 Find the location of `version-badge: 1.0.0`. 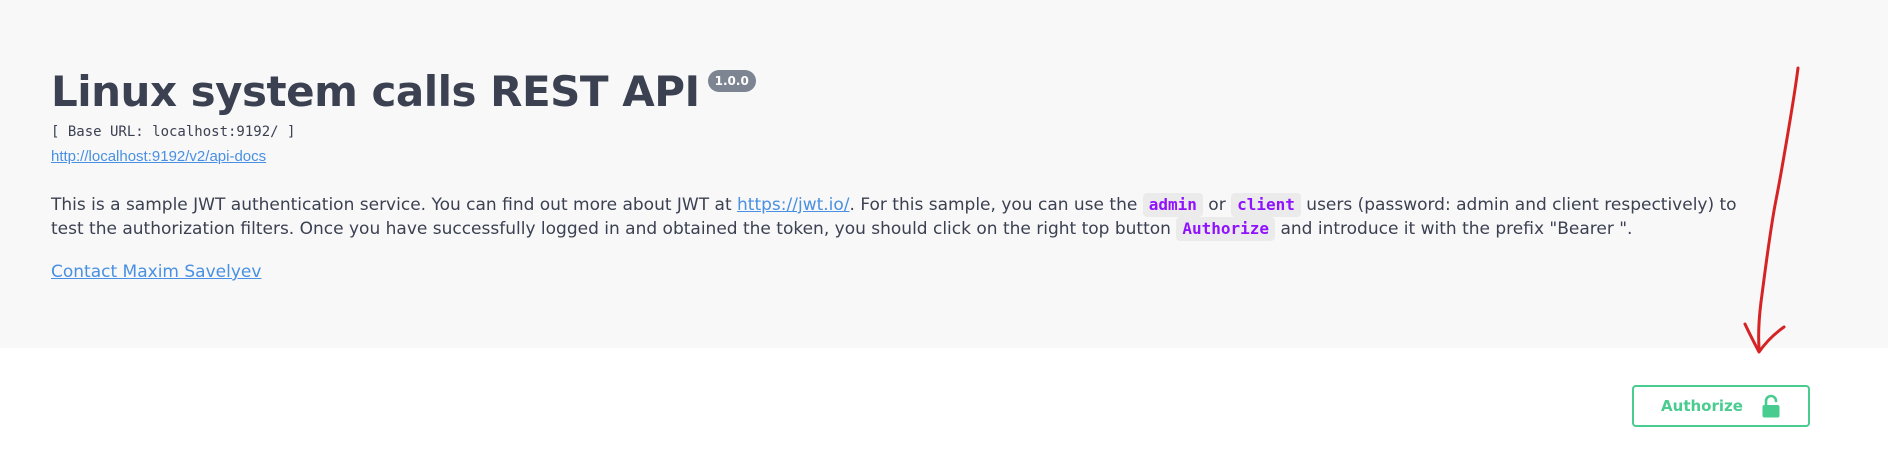

version-badge: 1.0.0 is located at coordinates (731, 81).